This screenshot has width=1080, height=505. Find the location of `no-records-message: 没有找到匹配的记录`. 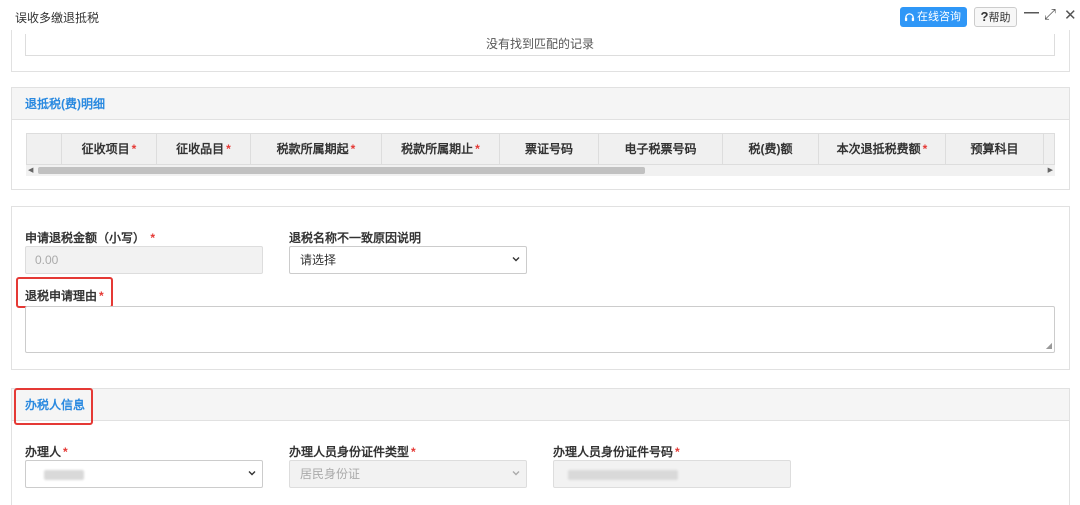

no-records-message: 没有找到匹配的记录 is located at coordinates (540, 45).